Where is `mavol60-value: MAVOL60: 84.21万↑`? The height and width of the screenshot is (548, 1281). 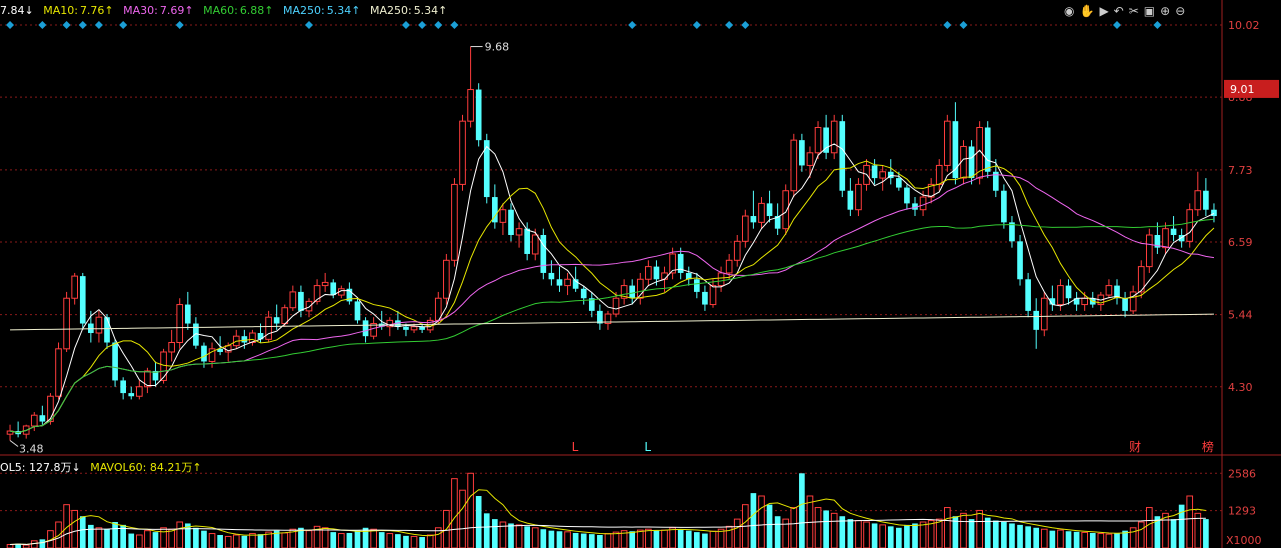
mavol60-value: MAVOL60: 84.21万↑ is located at coordinates (146, 467).